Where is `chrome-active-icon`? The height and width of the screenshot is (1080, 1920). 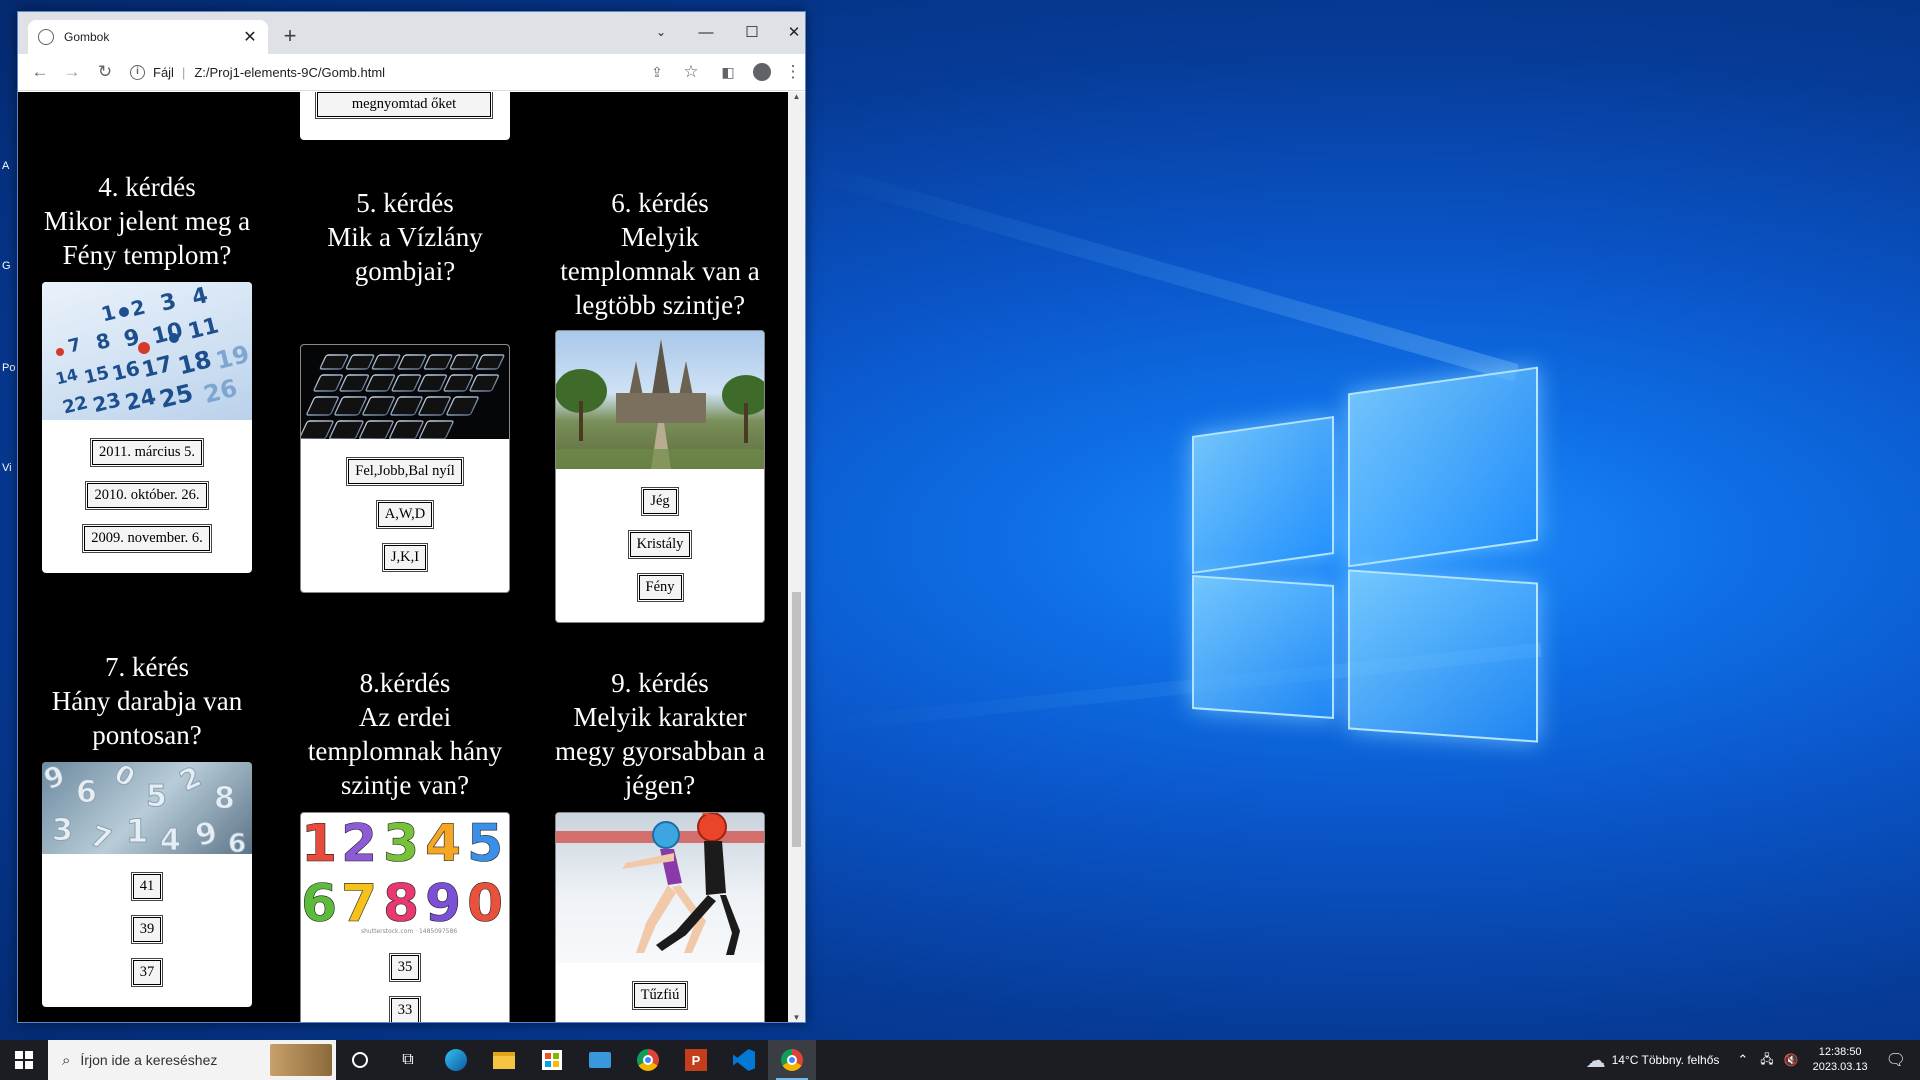 chrome-active-icon is located at coordinates (792, 1060).